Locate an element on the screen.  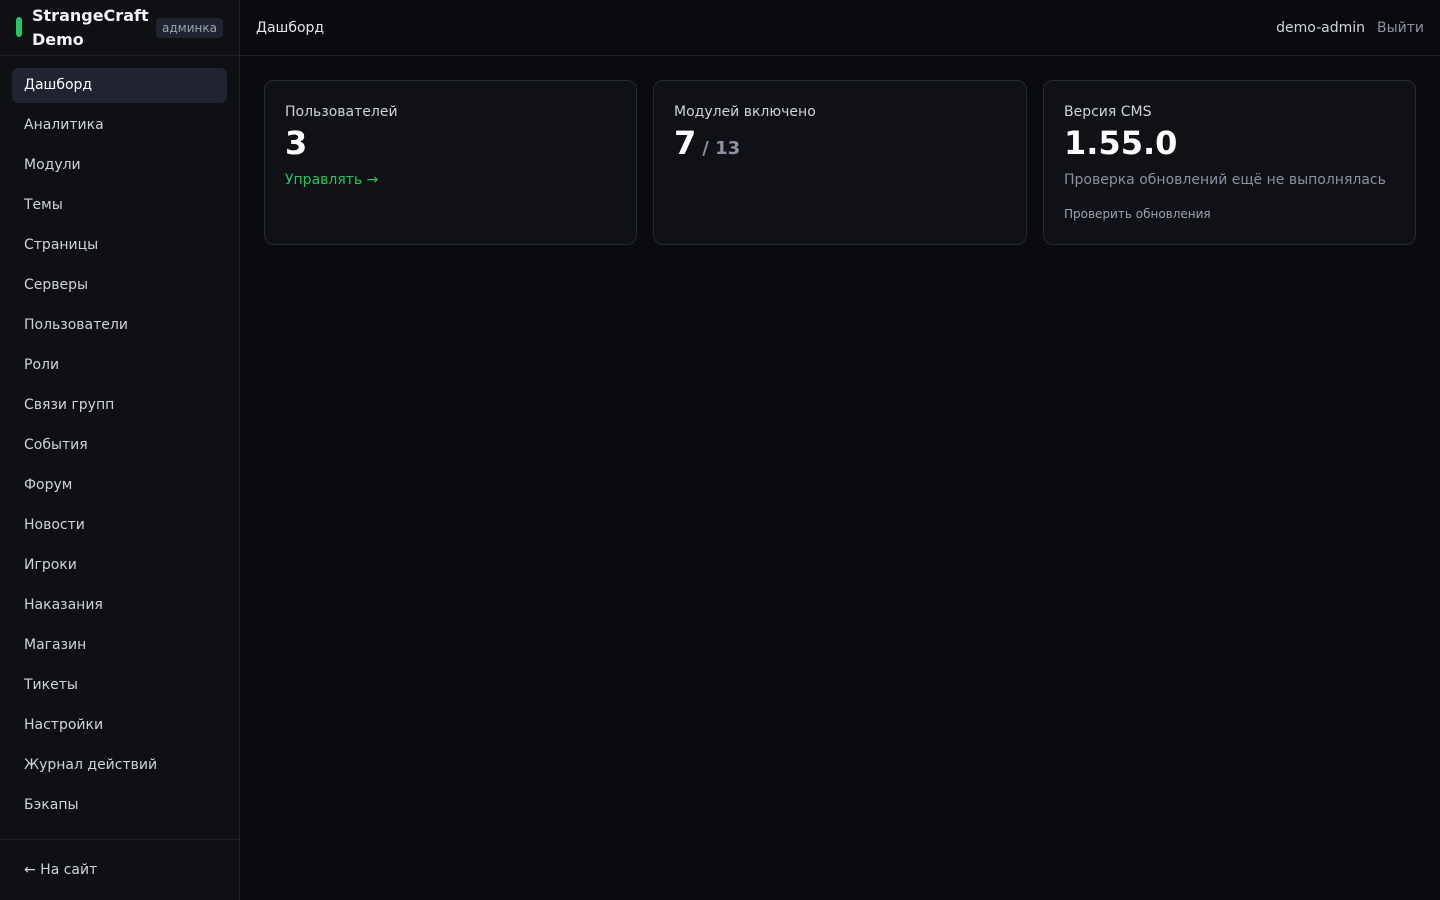
users-card-label: Пользователей is located at coordinates (341, 112).